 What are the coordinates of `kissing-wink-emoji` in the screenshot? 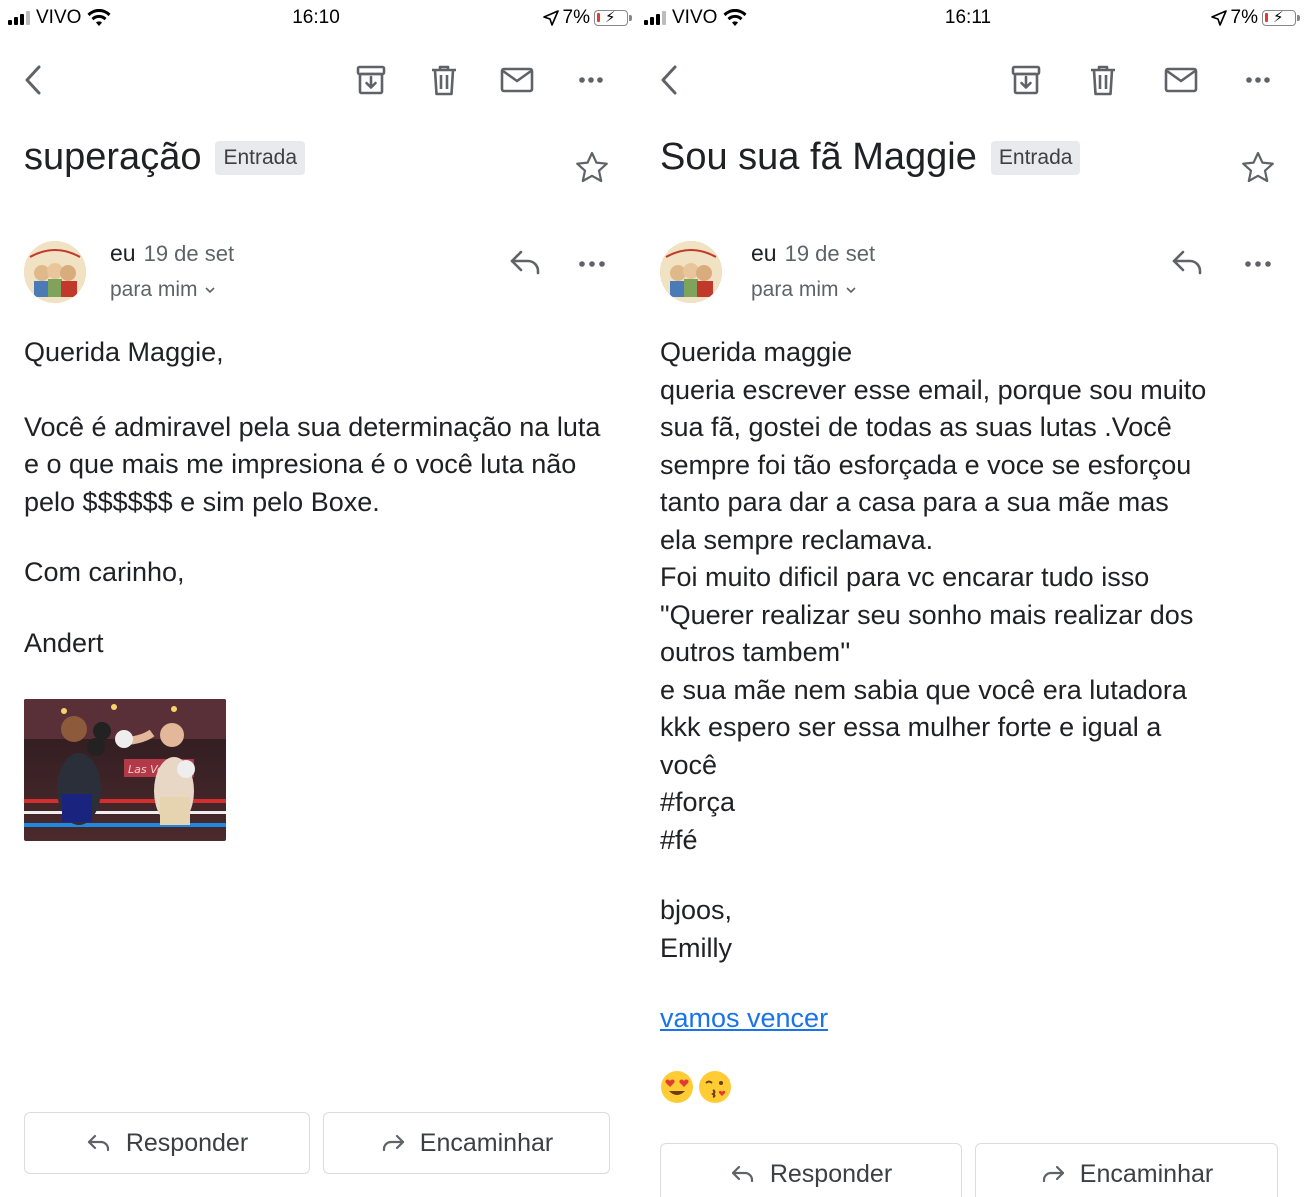 It's located at (715, 1086).